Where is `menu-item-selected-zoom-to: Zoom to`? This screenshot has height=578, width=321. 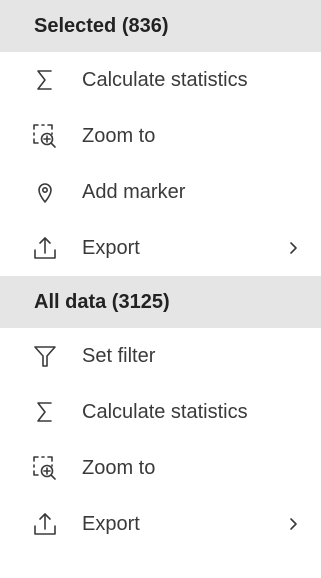
menu-item-selected-zoom-to: Zoom to is located at coordinates (160, 136).